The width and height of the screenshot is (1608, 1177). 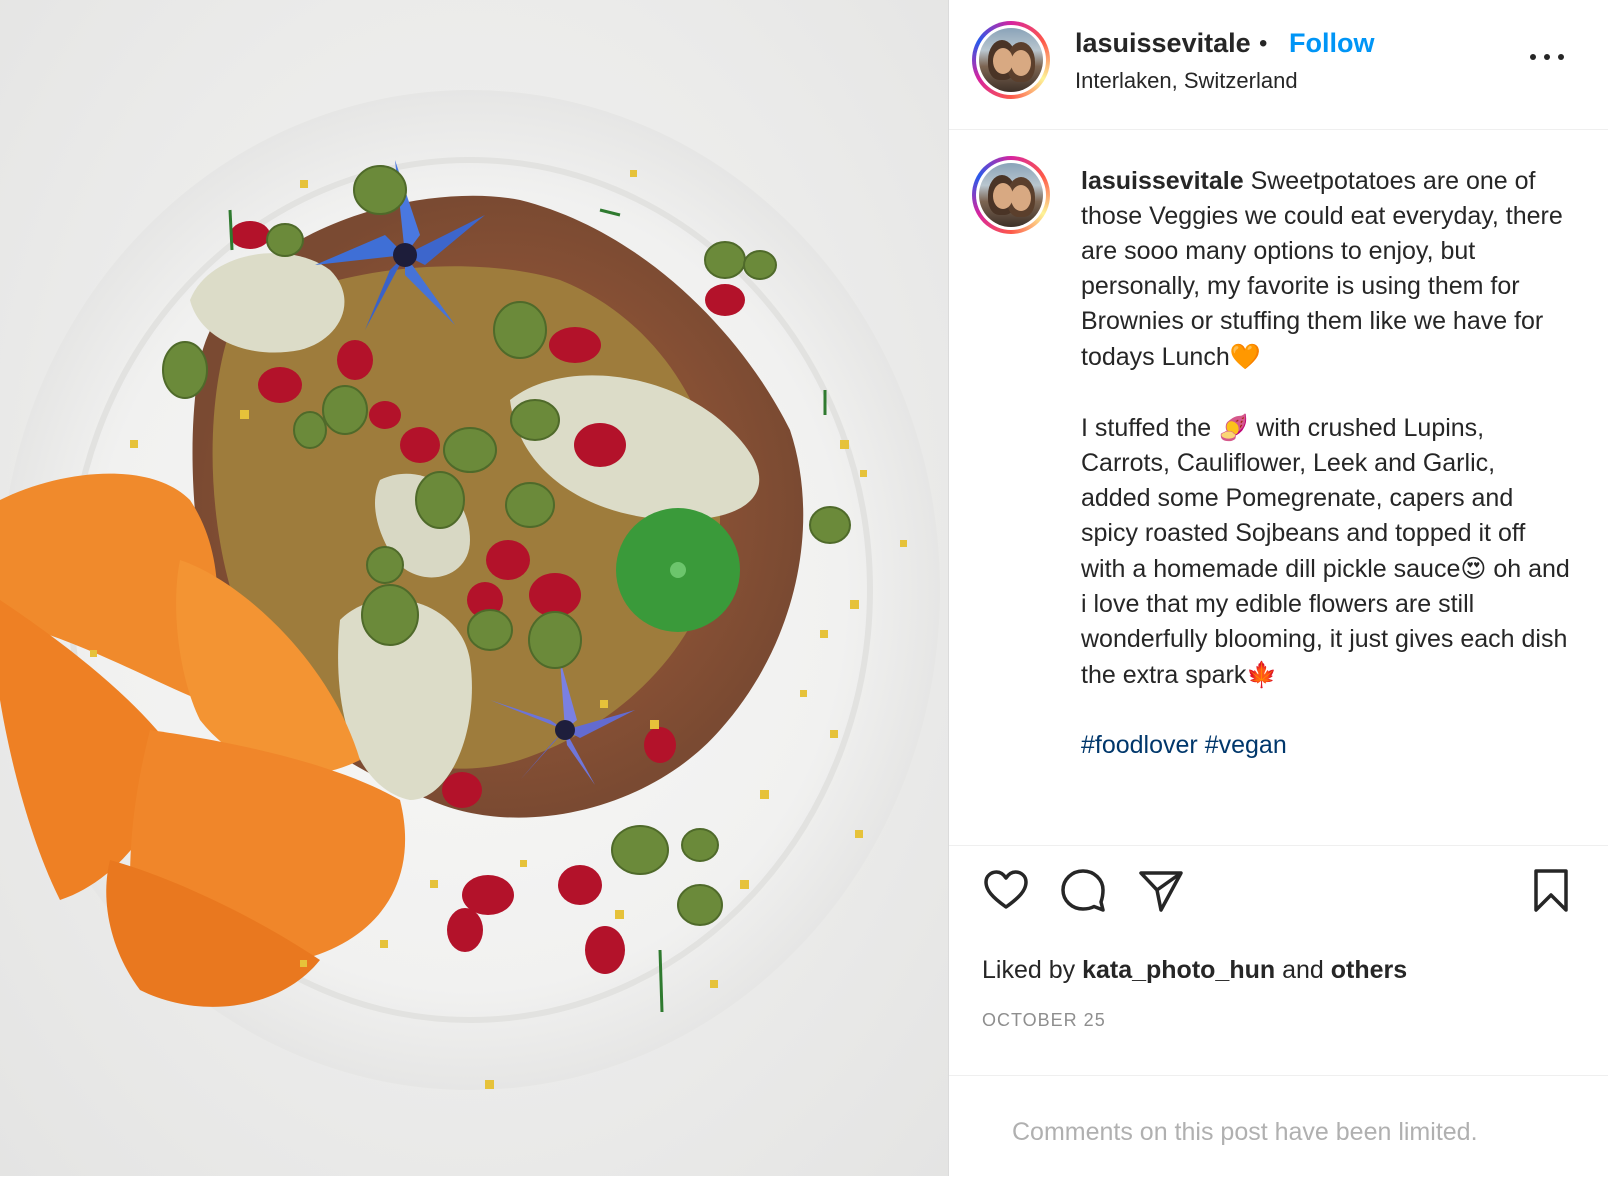 I want to click on caption-avatar, so click(x=1011, y=195).